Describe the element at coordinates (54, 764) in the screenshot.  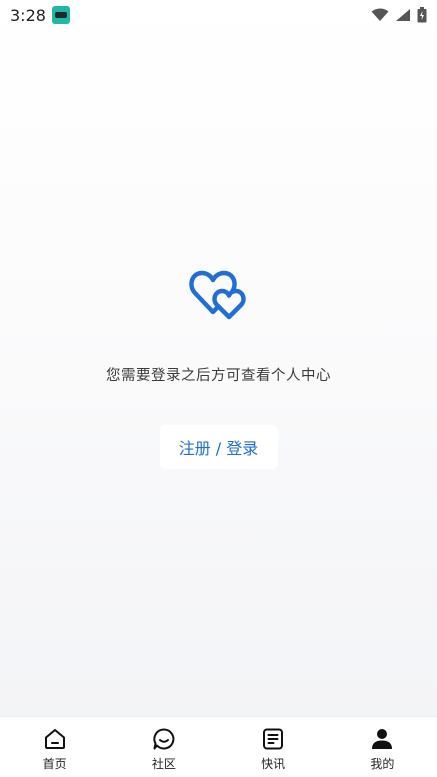
I see `tab-label-home: 首页` at that location.